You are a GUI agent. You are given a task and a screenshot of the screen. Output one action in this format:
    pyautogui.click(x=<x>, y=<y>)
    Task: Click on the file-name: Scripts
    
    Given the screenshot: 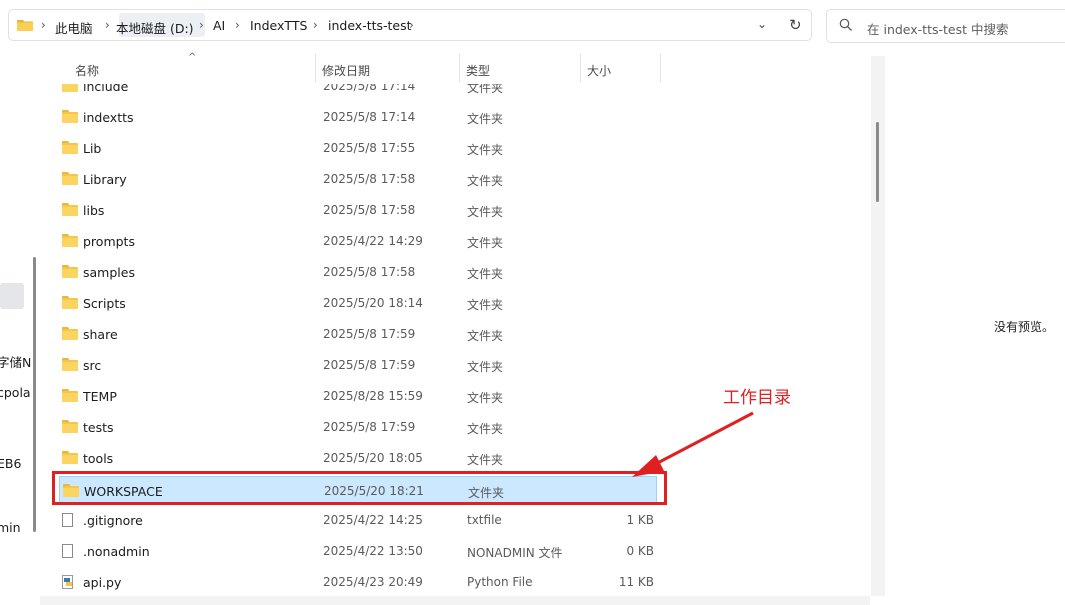 What is the action you would take?
    pyautogui.click(x=104, y=303)
    